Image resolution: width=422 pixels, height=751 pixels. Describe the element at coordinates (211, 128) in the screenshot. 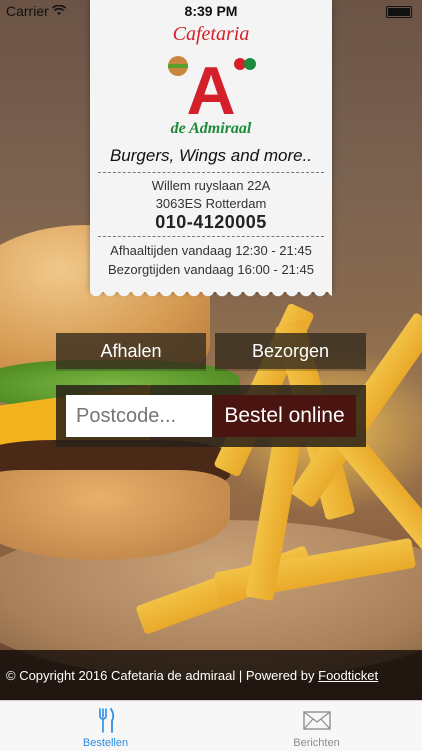

I see `logo-text-bottom: de Admiraal` at that location.